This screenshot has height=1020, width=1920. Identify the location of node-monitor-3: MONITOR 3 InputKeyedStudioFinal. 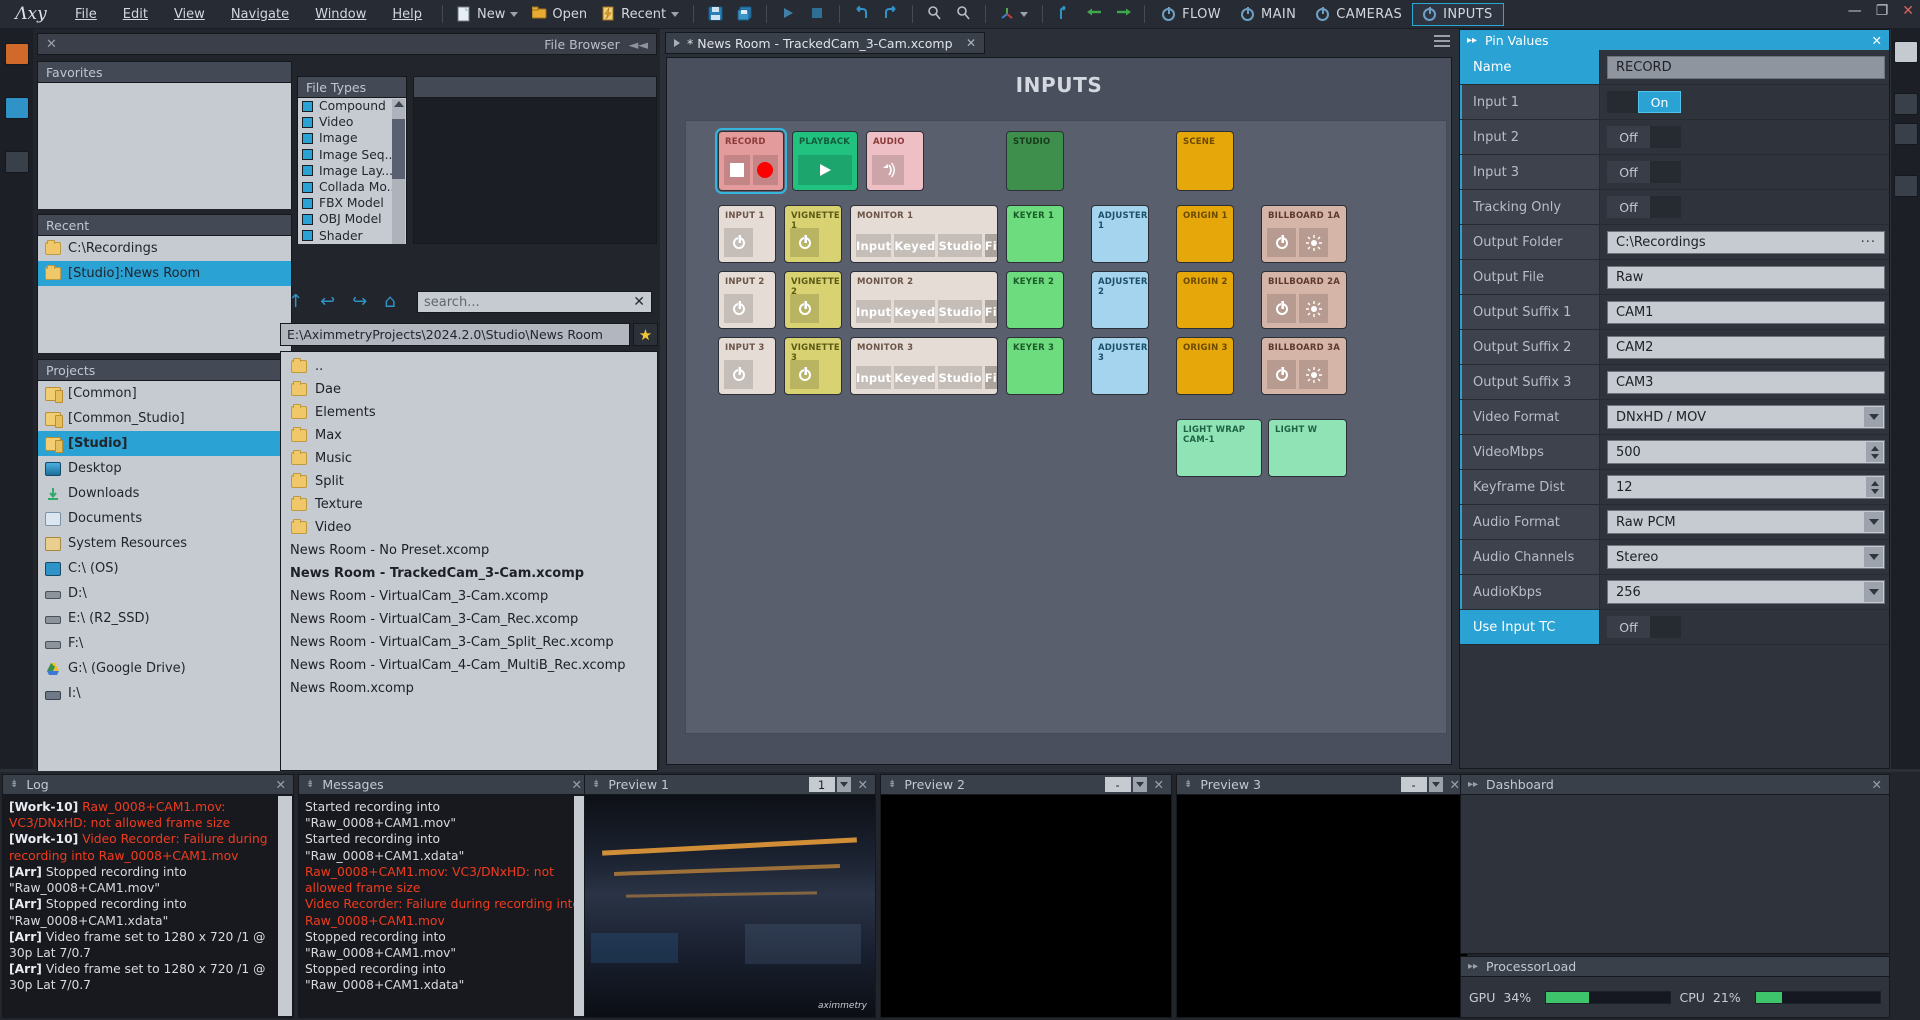
(924, 366).